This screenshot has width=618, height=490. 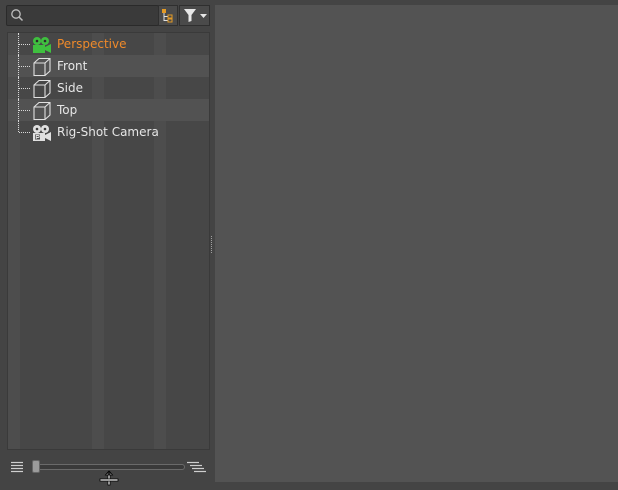 I want to click on tree-item-front: Front, so click(x=108, y=66).